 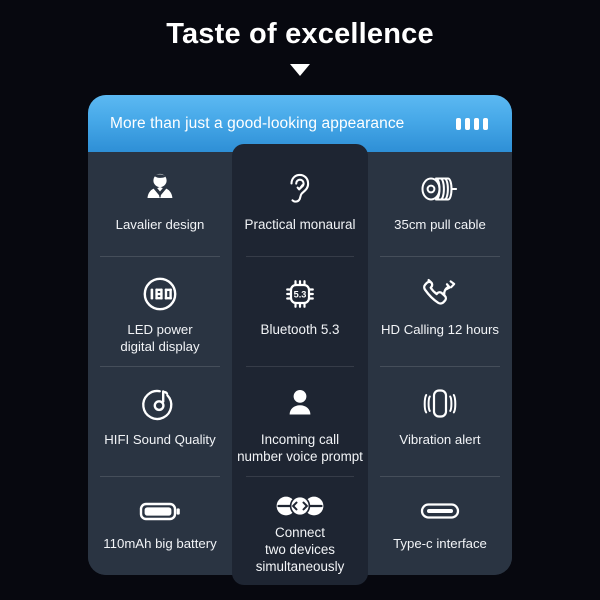 What do you see at coordinates (300, 549) in the screenshot?
I see `feature-label: Connect two devices simultaneously` at bounding box center [300, 549].